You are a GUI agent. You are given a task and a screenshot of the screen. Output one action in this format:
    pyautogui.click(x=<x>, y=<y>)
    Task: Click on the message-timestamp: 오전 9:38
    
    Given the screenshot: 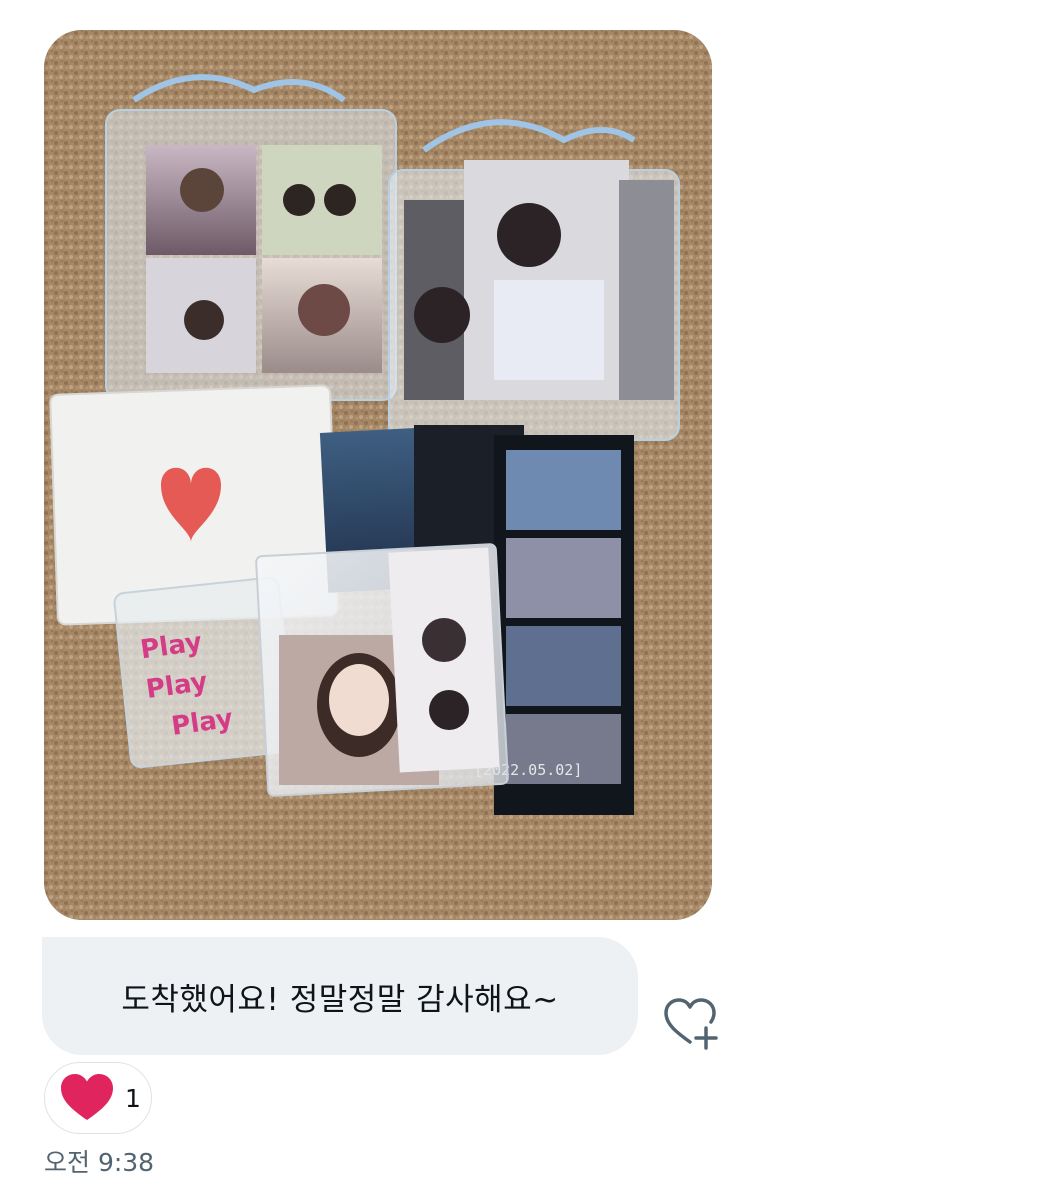 What is the action you would take?
    pyautogui.click(x=99, y=1162)
    